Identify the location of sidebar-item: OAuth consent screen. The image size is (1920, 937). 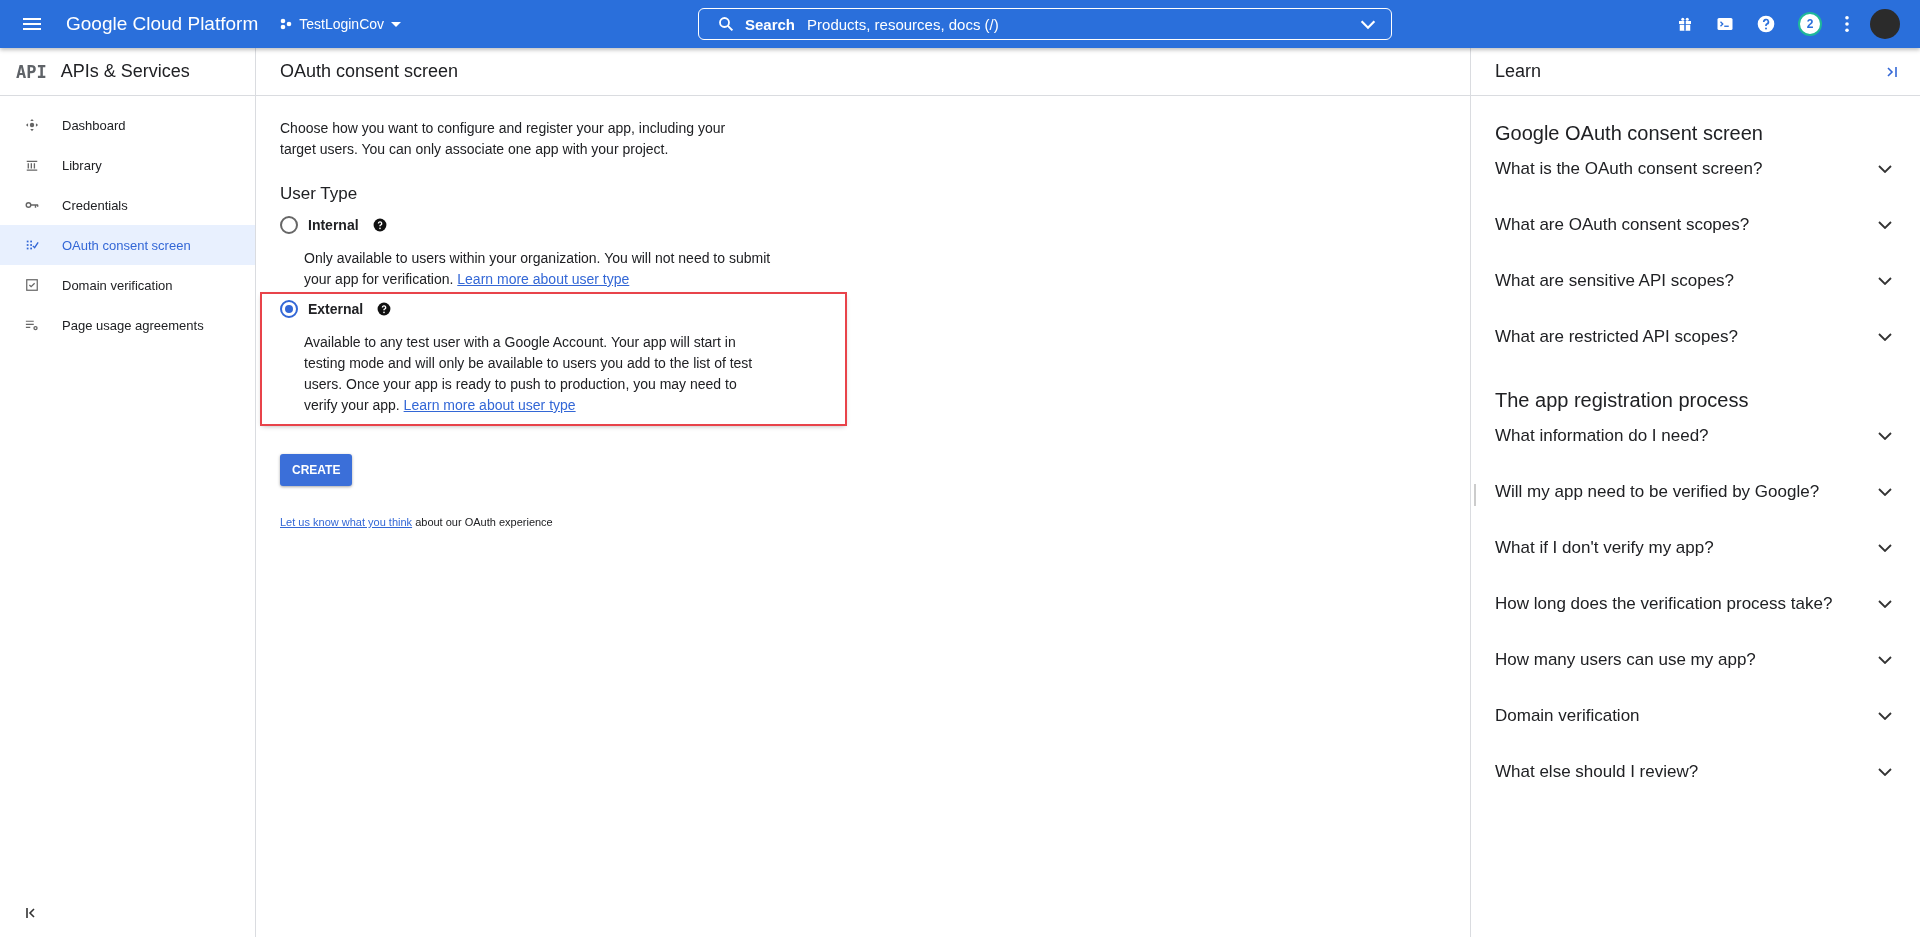
(127, 245).